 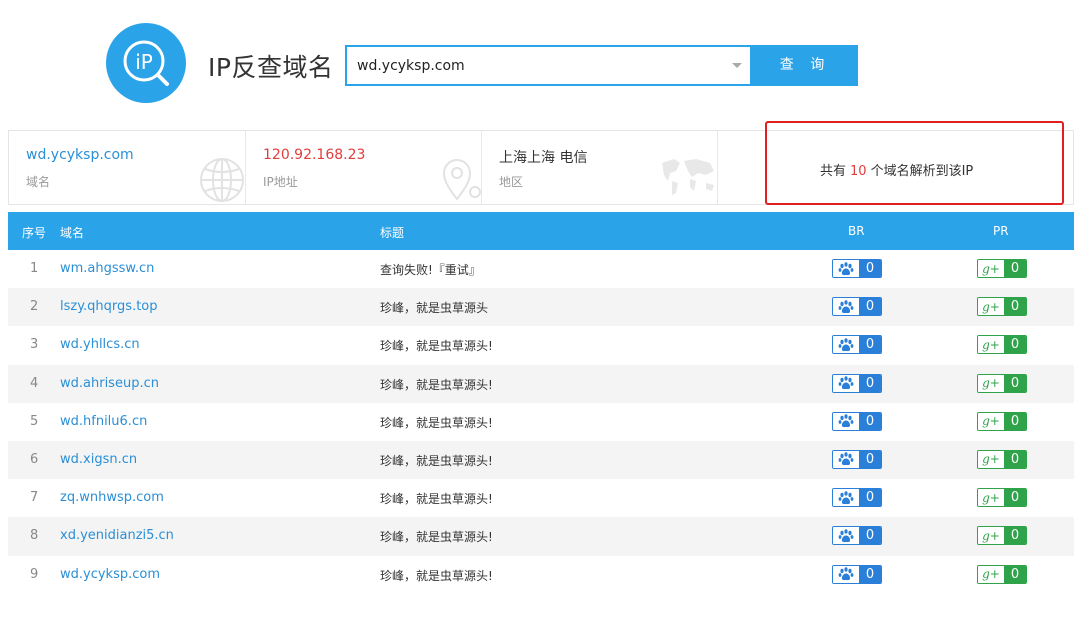 What do you see at coordinates (110, 574) in the screenshot?
I see `row-domain-link: wd.ycyksp.com` at bounding box center [110, 574].